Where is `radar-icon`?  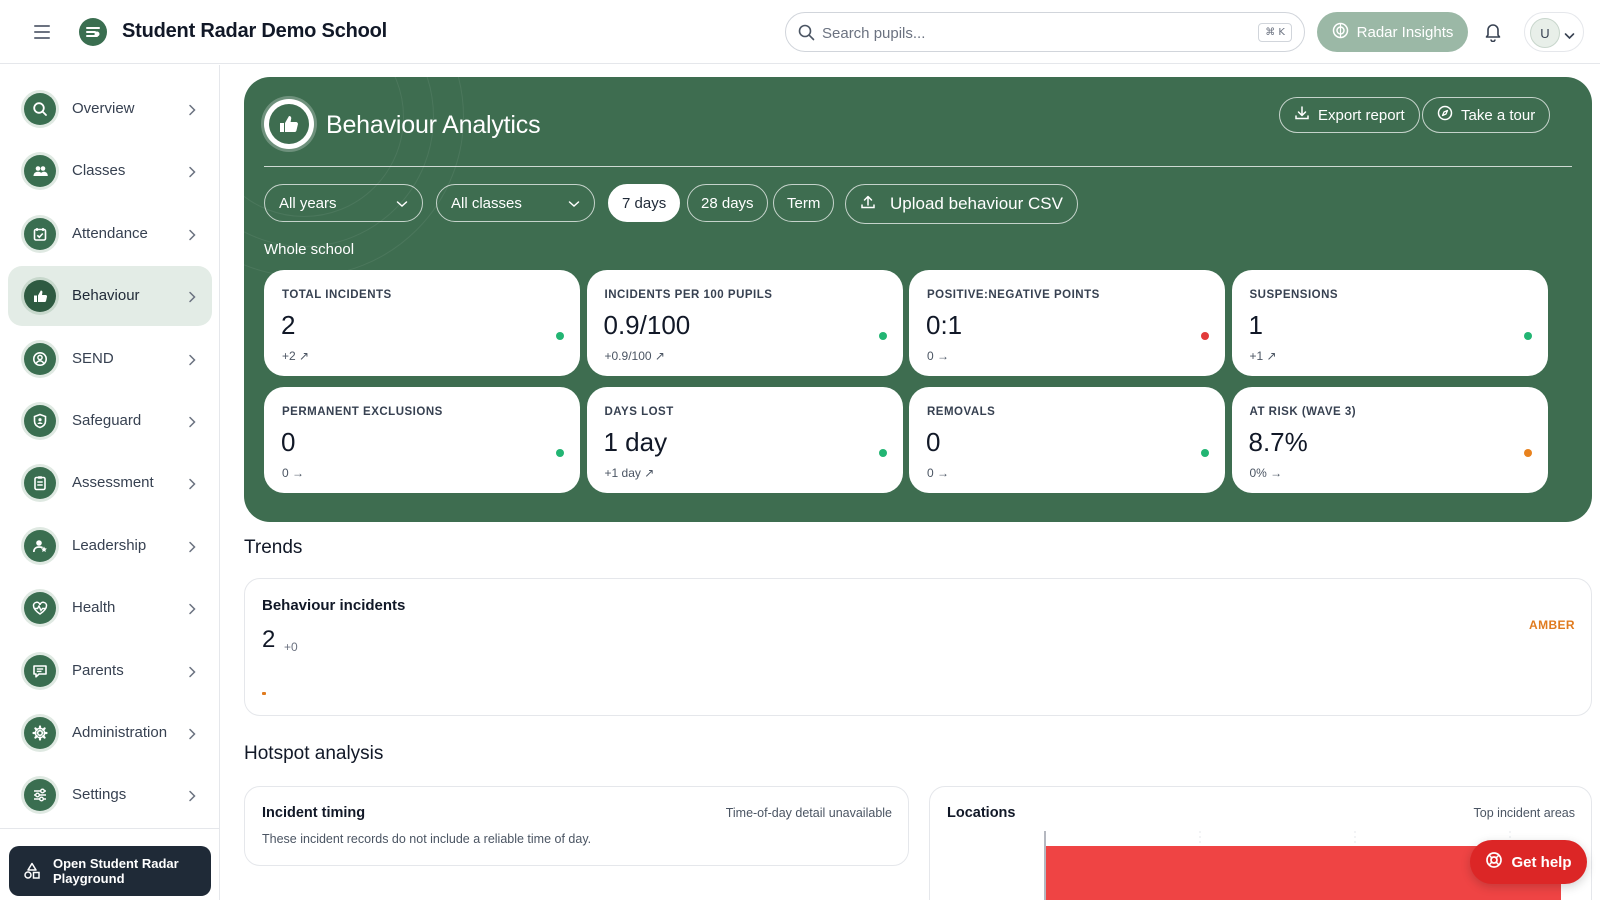
radar-icon is located at coordinates (1340, 32).